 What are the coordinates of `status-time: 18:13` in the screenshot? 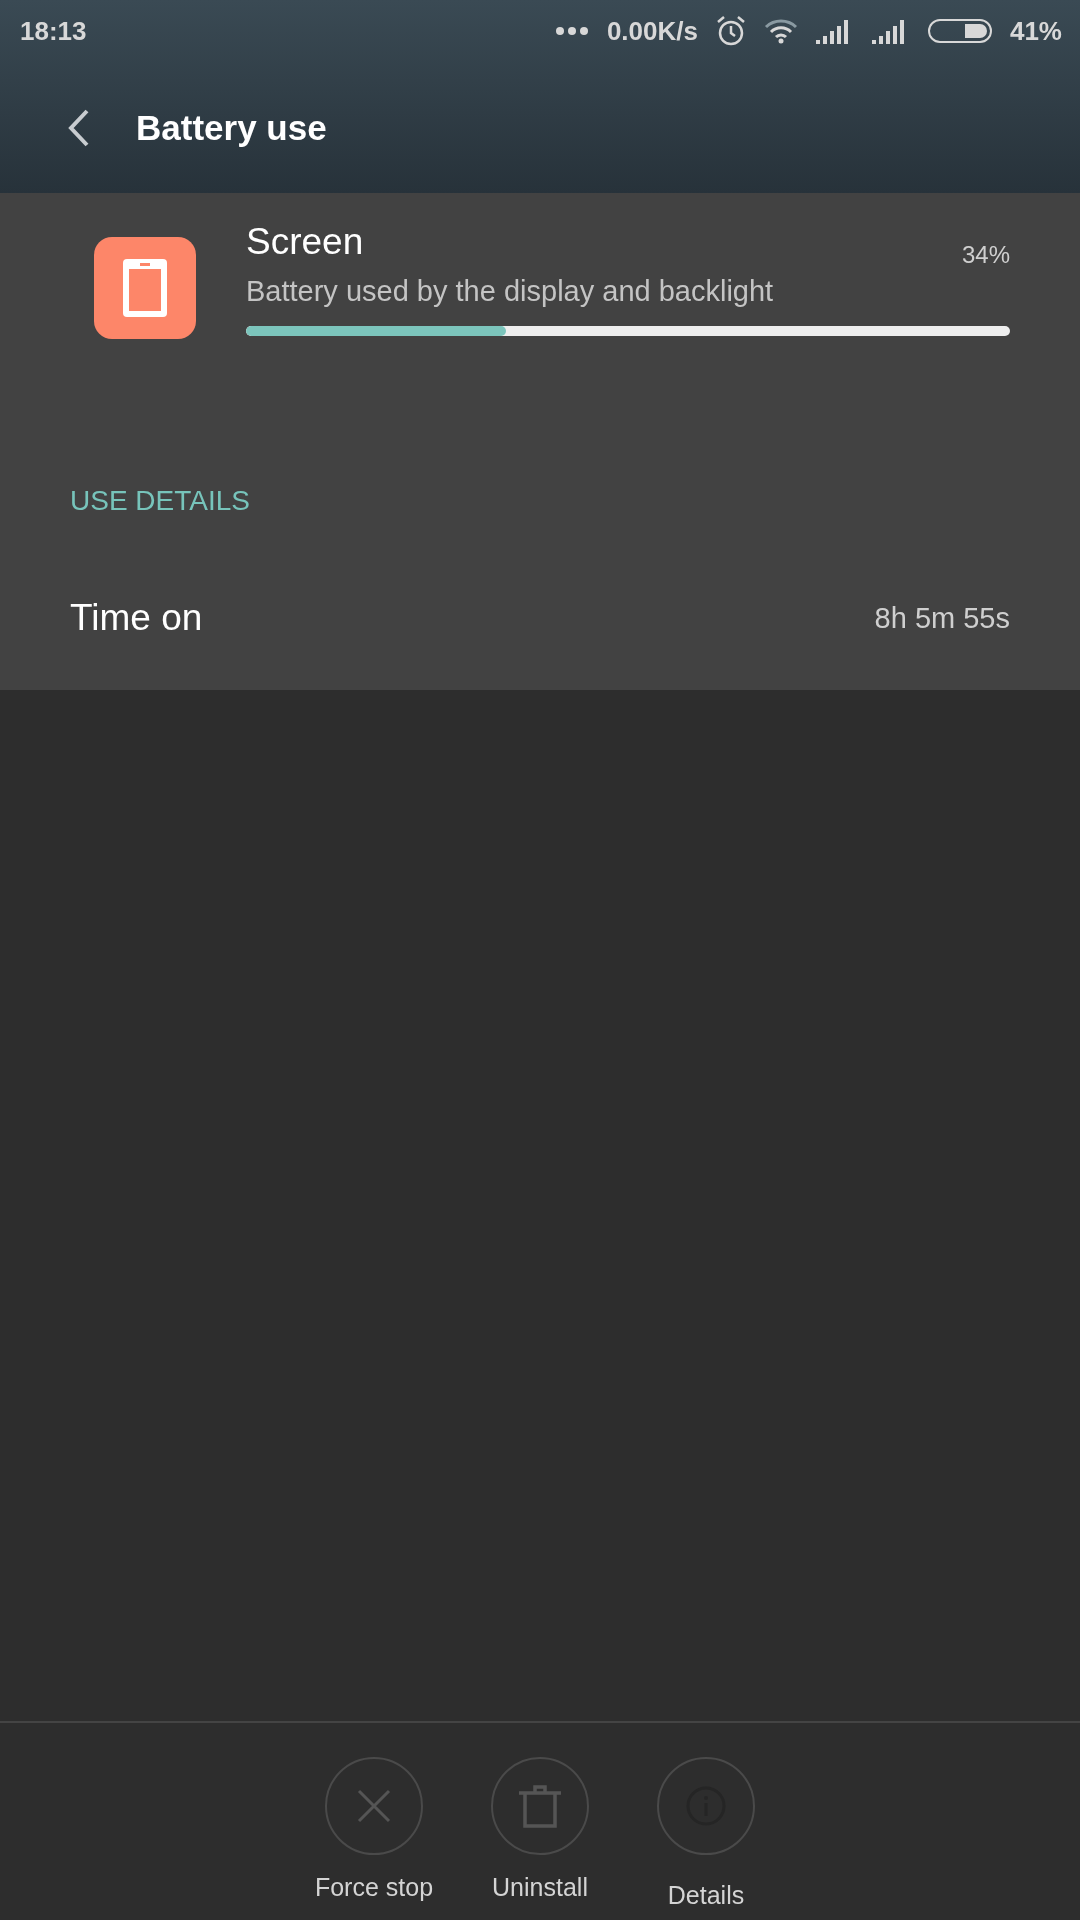 It's located at (53, 31).